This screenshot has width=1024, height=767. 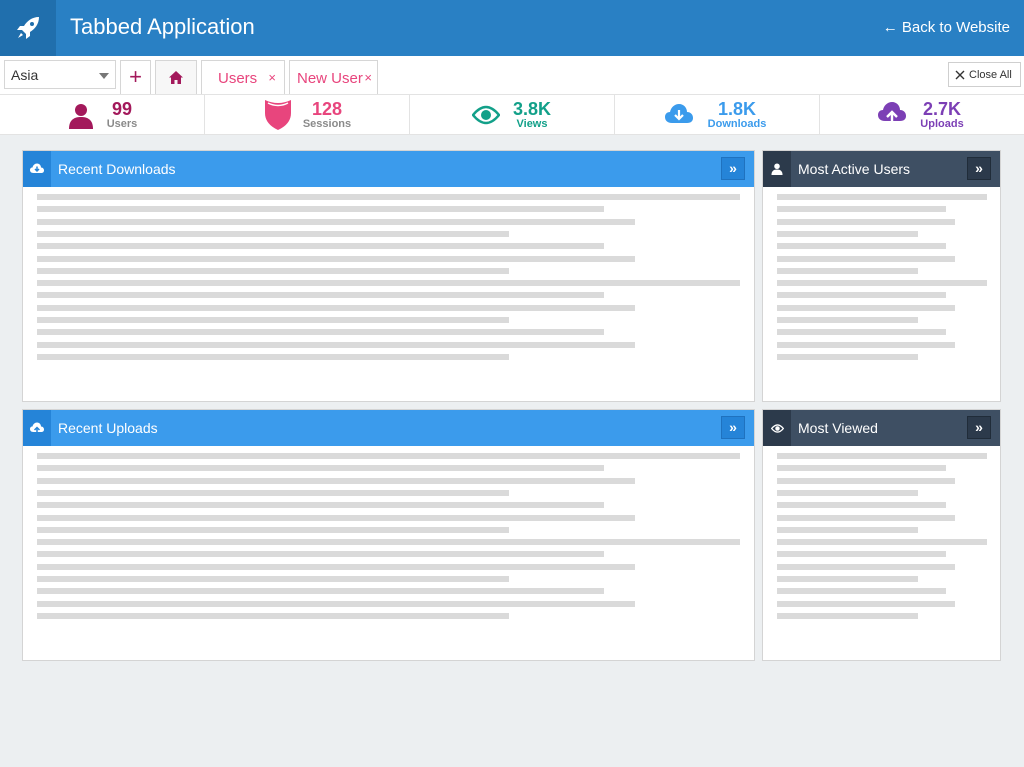 What do you see at coordinates (512, 75) in the screenshot?
I see `tab-bar: Asia + Users × New User ×` at bounding box center [512, 75].